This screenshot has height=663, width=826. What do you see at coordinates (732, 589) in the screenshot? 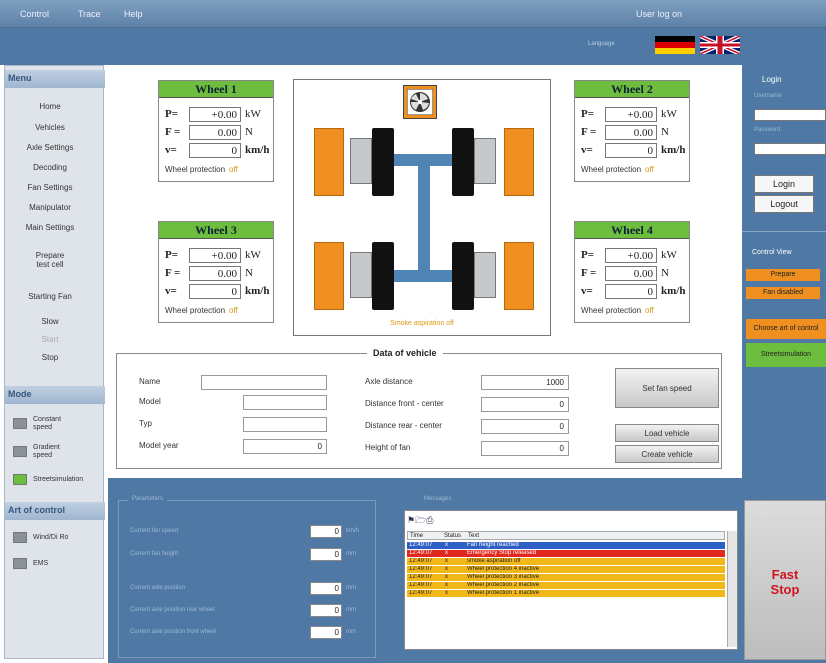
I see `message-scrollbar` at bounding box center [732, 589].